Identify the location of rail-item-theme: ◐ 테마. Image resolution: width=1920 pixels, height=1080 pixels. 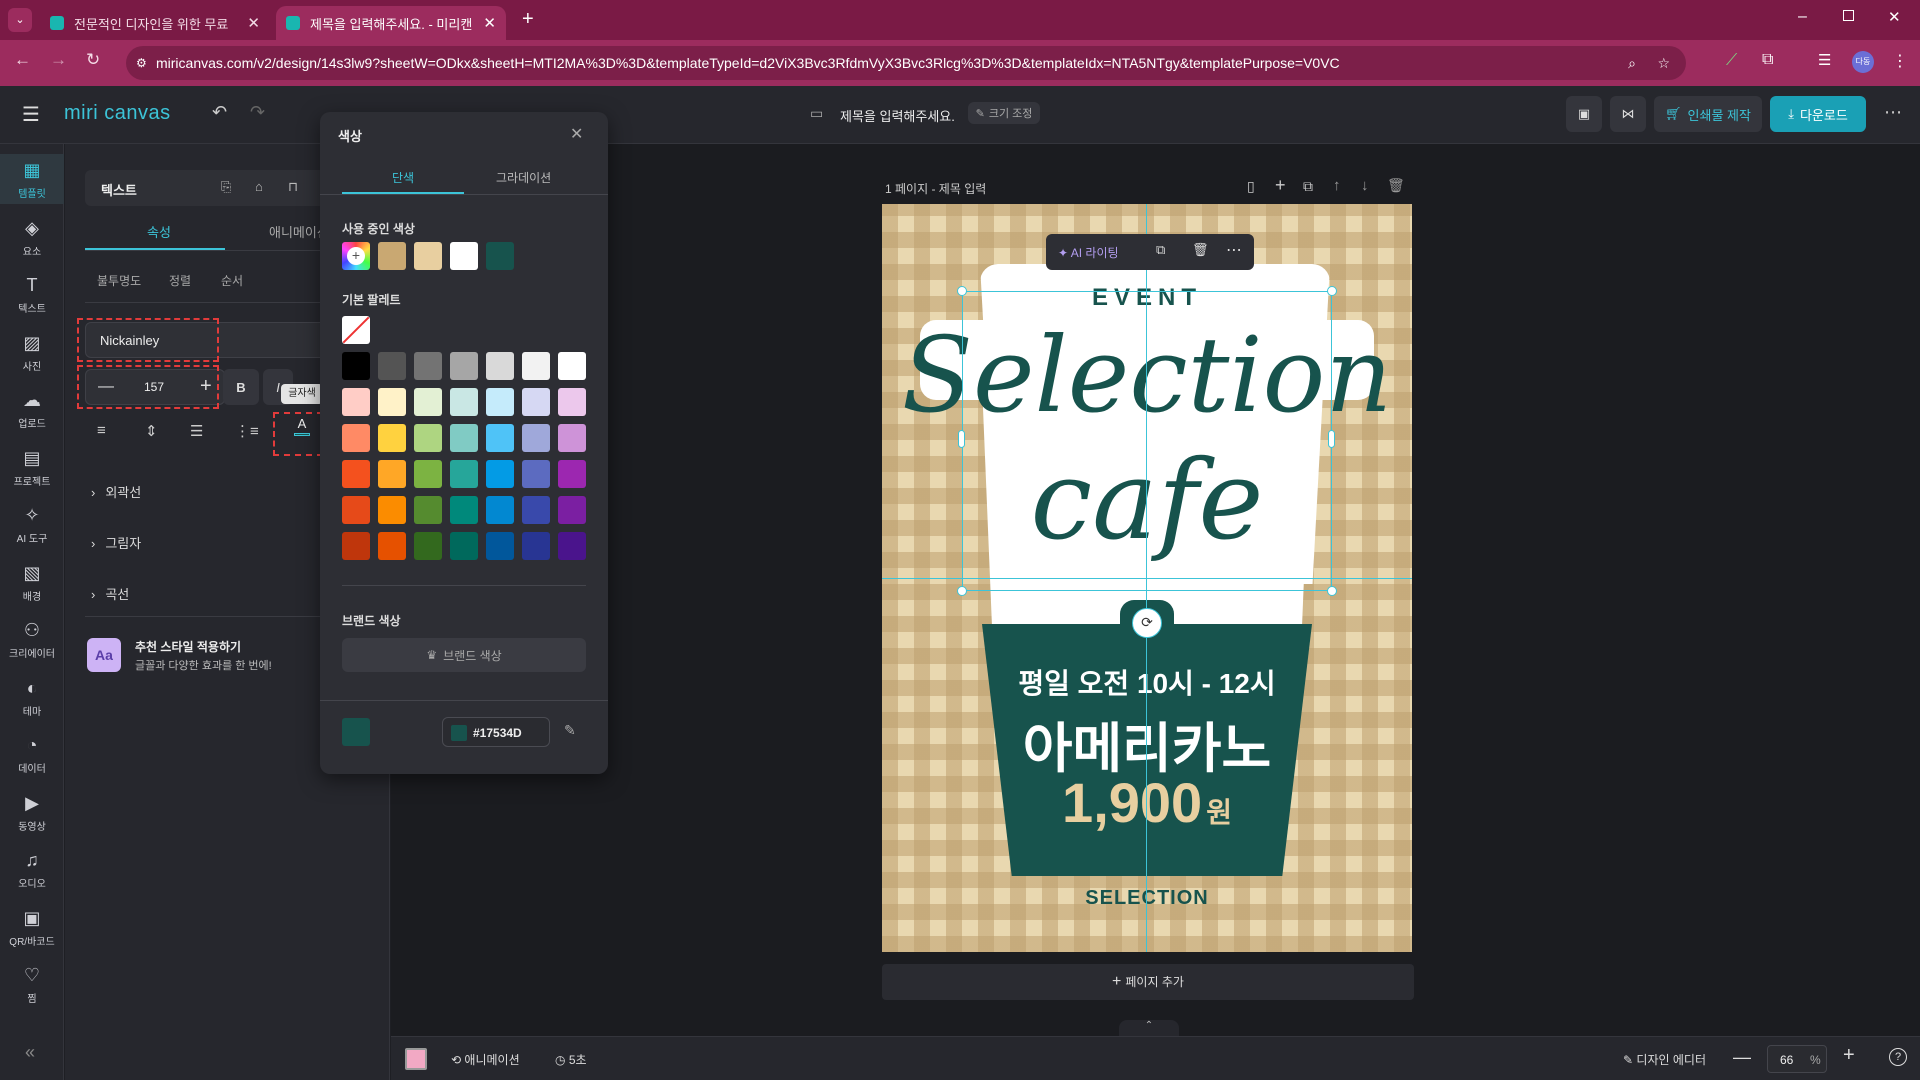
(32, 697).